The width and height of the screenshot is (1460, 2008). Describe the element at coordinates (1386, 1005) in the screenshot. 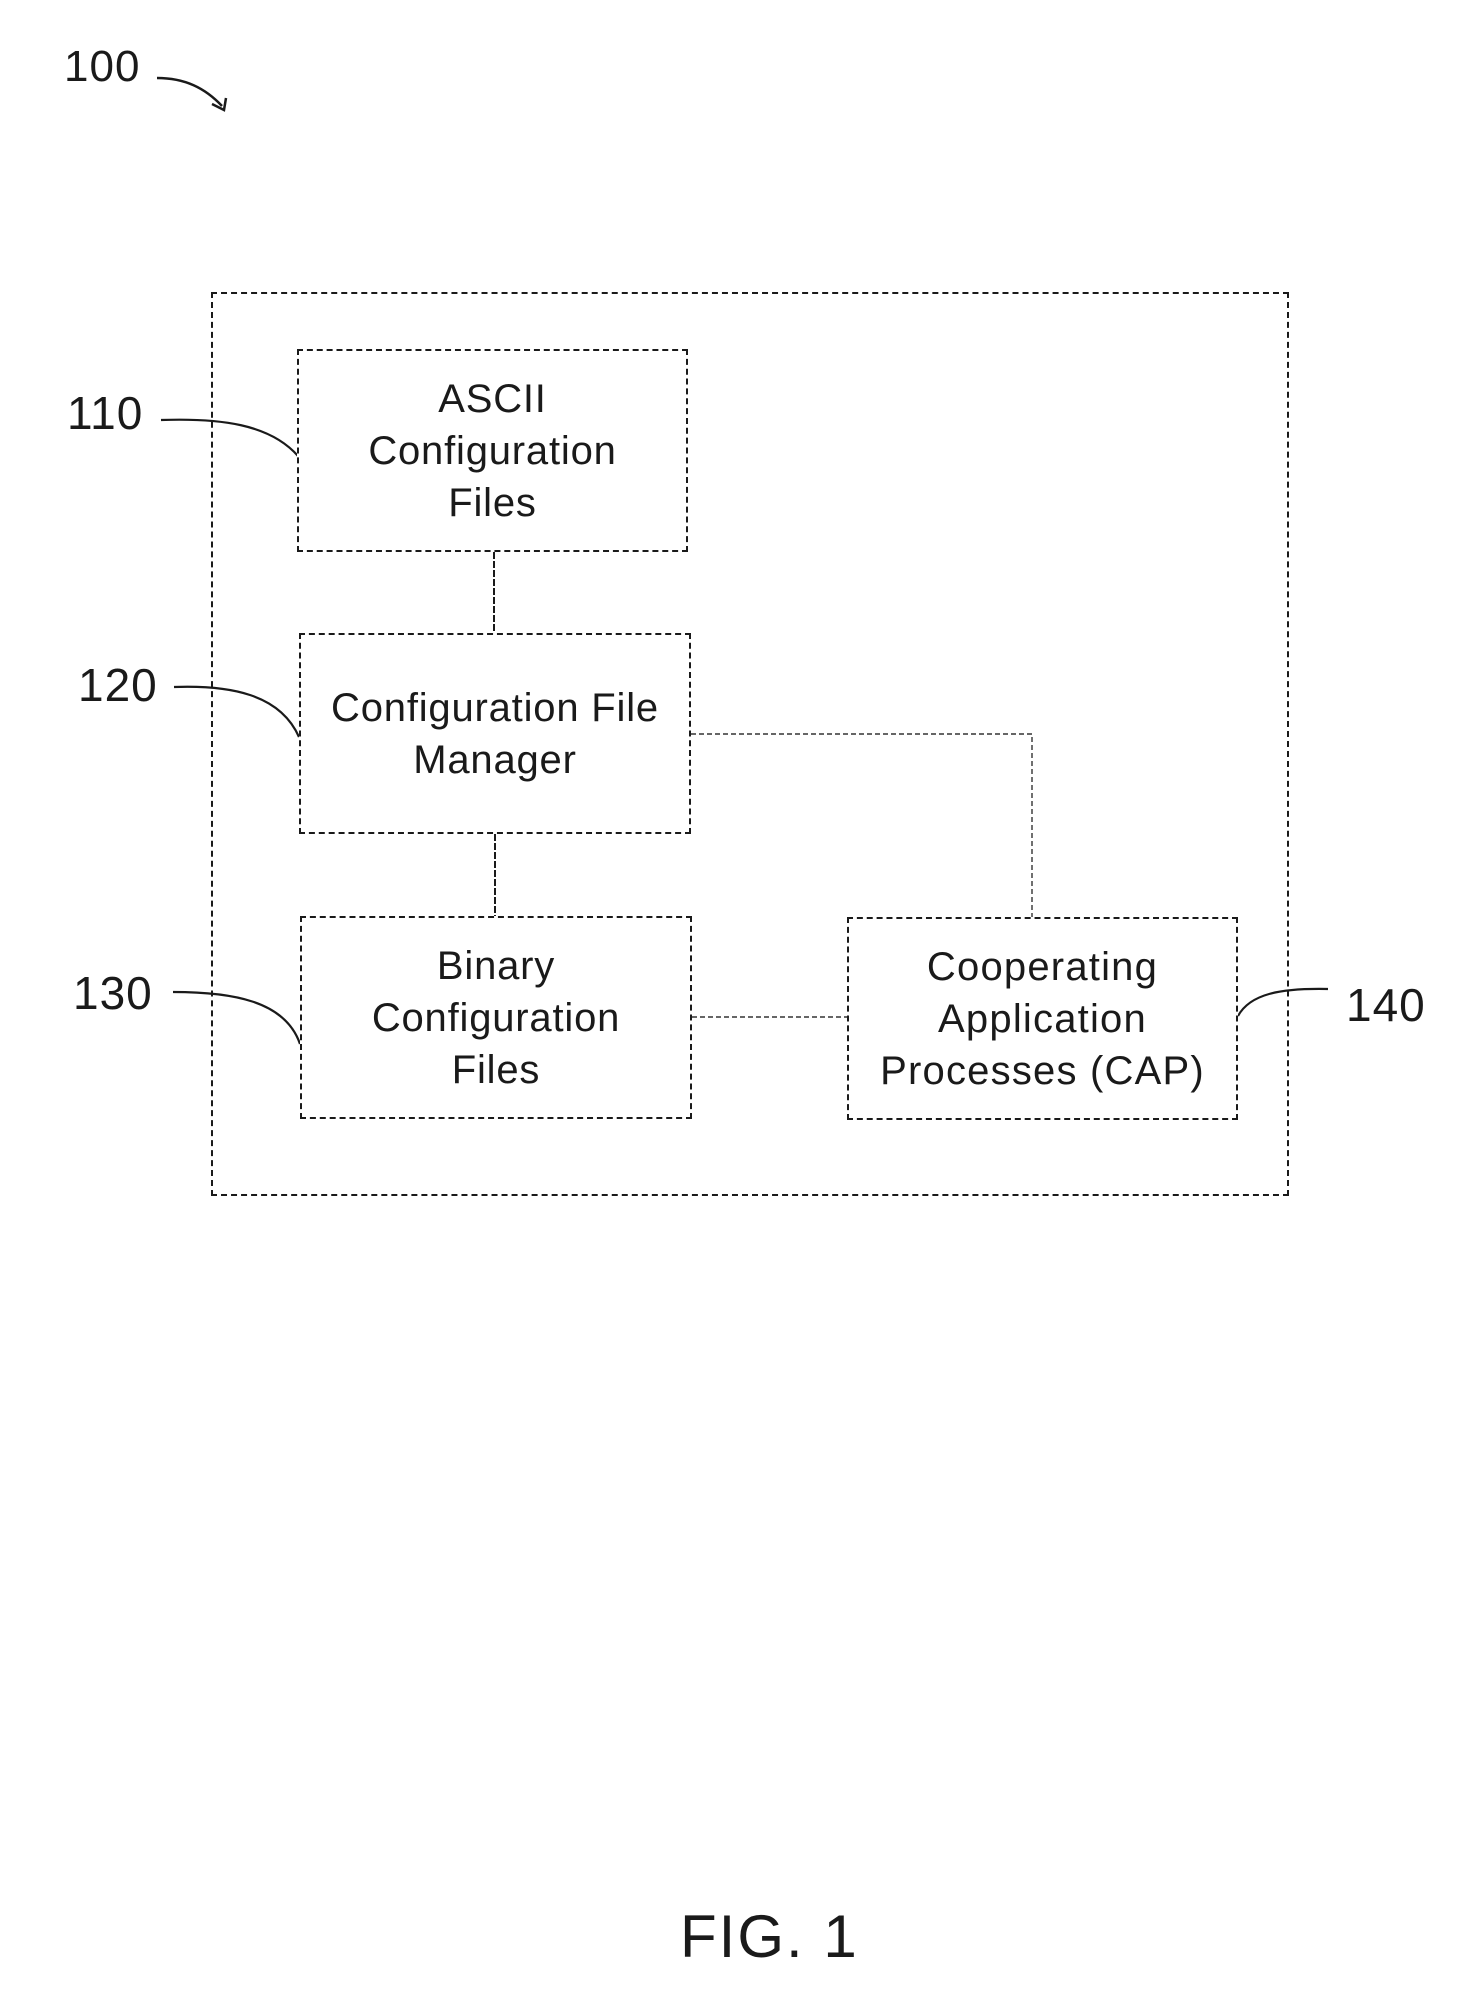

I see `ref-label-140: 140` at that location.